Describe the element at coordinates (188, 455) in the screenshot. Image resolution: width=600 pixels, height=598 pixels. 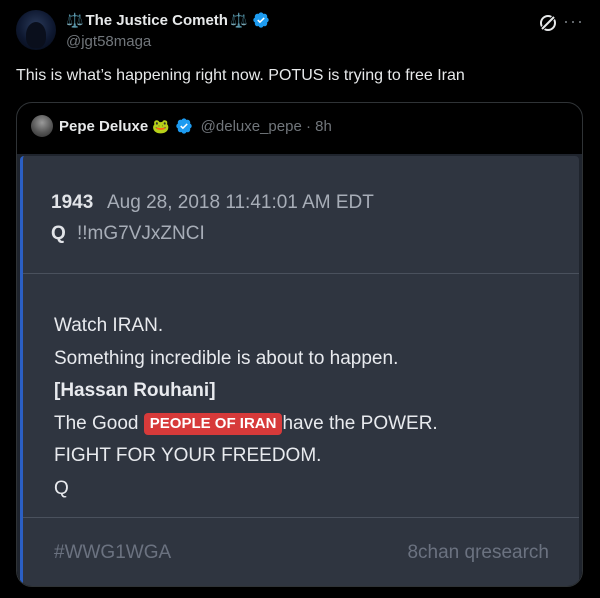
I see `post-line: FIGHT FOR YOUR FREEDOM.` at that location.